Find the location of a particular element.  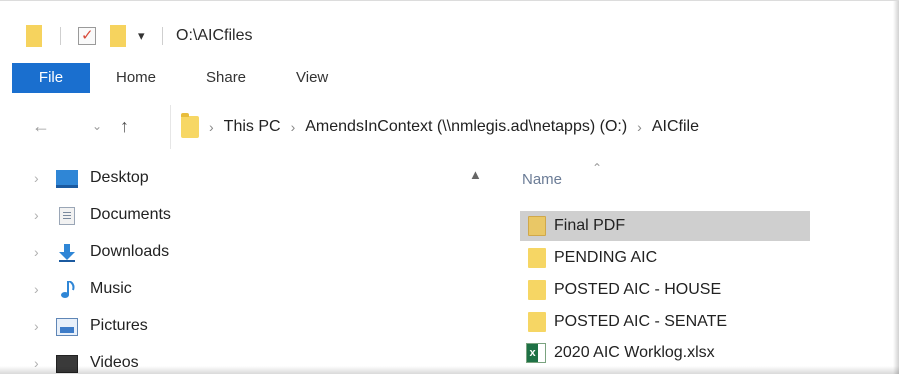

list-item-file: 2020 AIC Worklog.xlsx is located at coordinates (665, 353).